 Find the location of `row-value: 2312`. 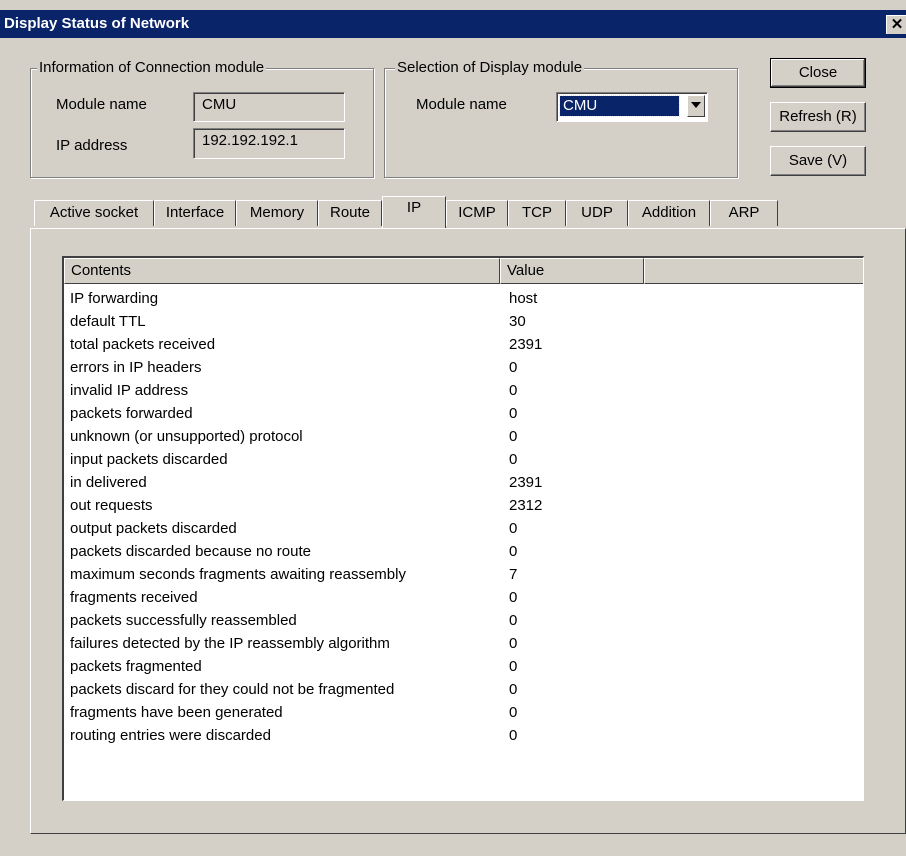

row-value: 2312 is located at coordinates (526, 505).